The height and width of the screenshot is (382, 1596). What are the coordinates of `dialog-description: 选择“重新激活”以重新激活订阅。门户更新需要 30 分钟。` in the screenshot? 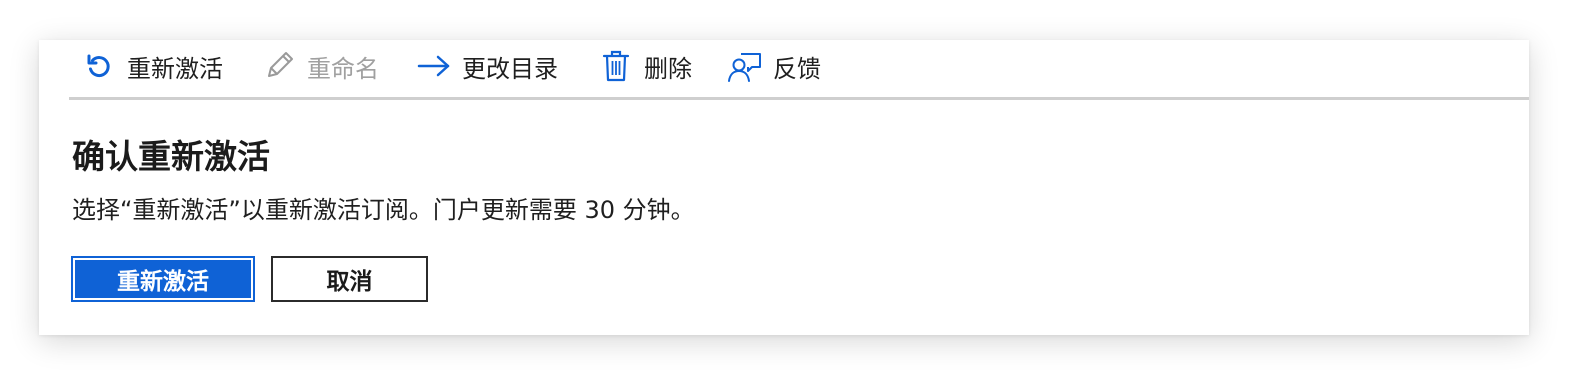 It's located at (383, 210).